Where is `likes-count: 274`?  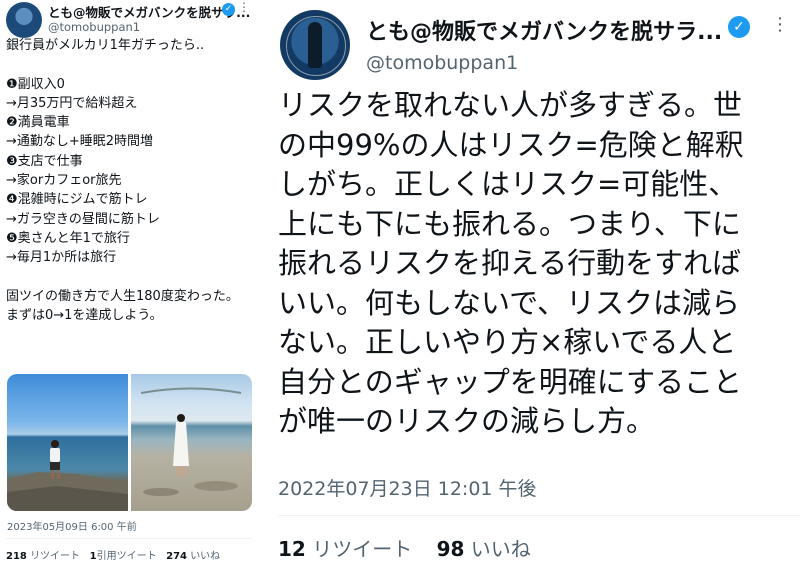
likes-count: 274 is located at coordinates (176, 556).